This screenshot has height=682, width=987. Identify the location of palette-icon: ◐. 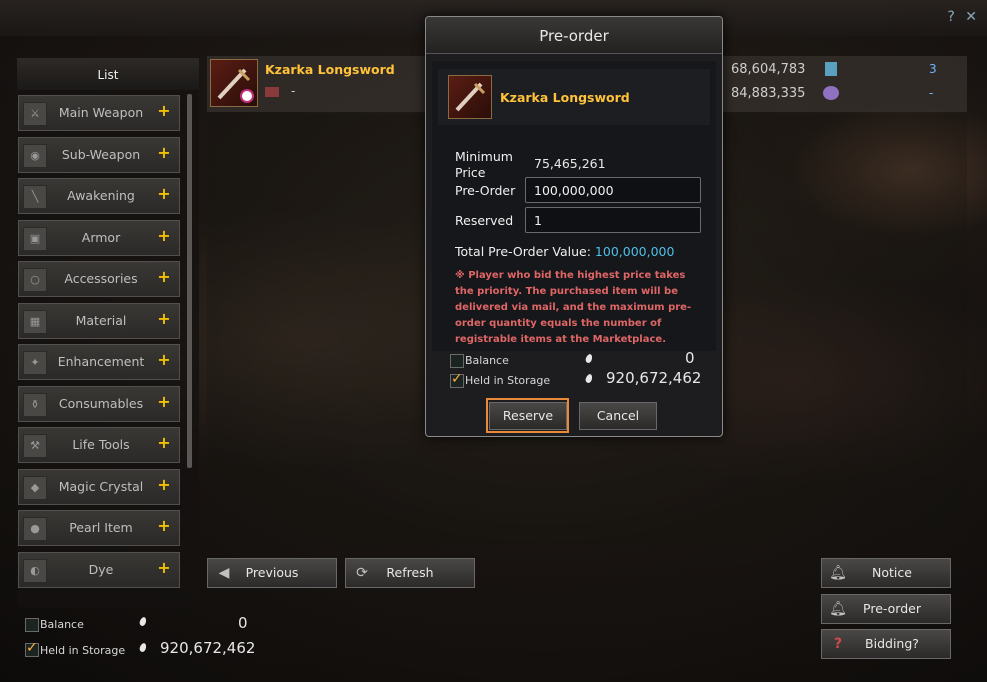
(35, 570).